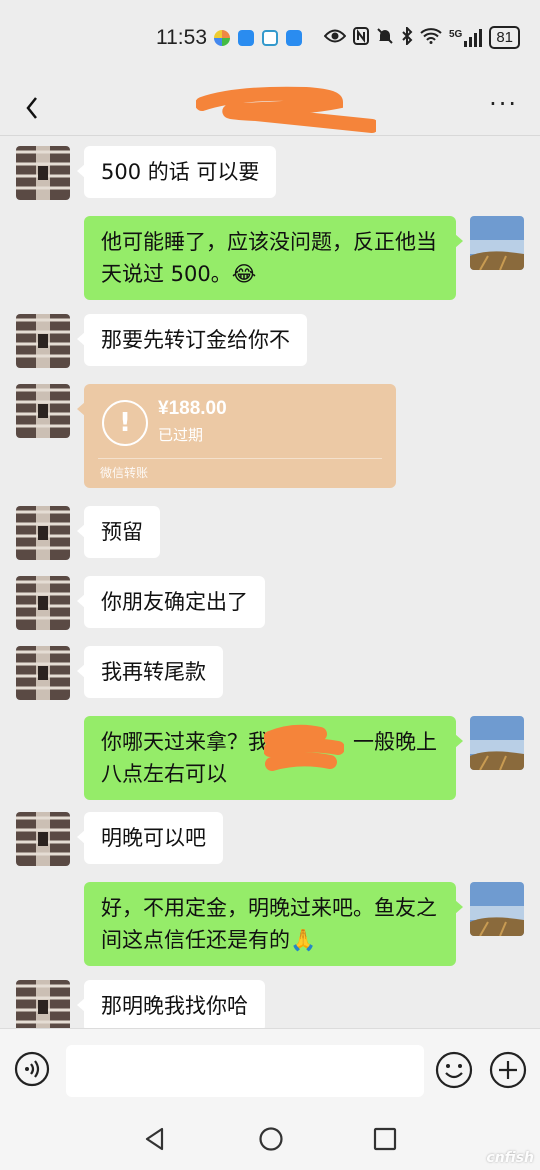 The height and width of the screenshot is (1170, 540). I want to click on watermark: cnfish, so click(510, 1158).